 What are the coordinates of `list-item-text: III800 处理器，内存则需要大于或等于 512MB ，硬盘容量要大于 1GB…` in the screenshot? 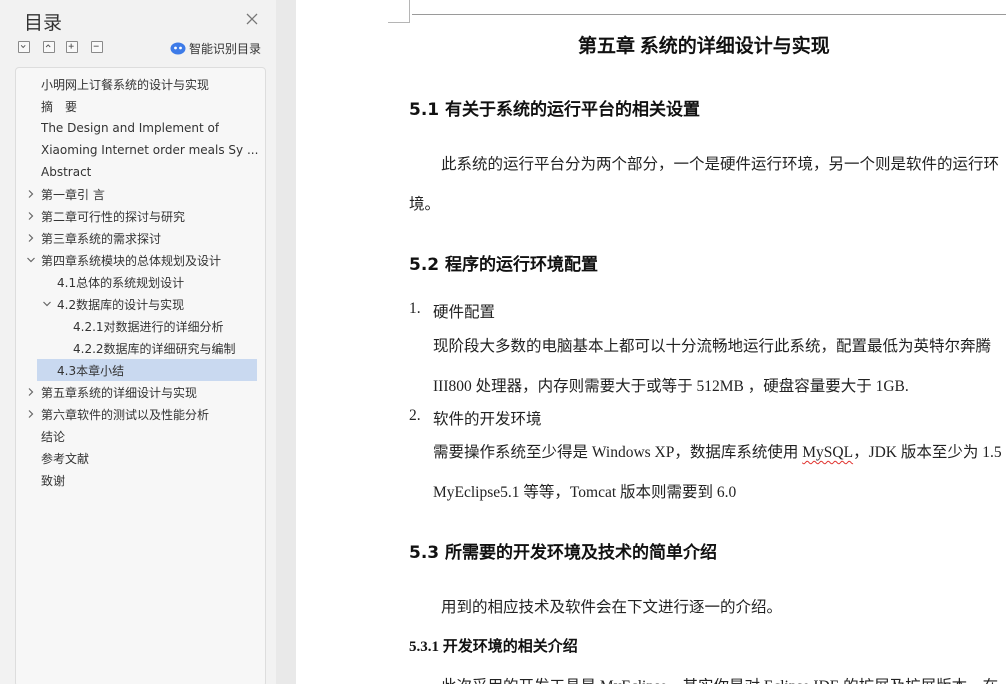 It's located at (671, 386).